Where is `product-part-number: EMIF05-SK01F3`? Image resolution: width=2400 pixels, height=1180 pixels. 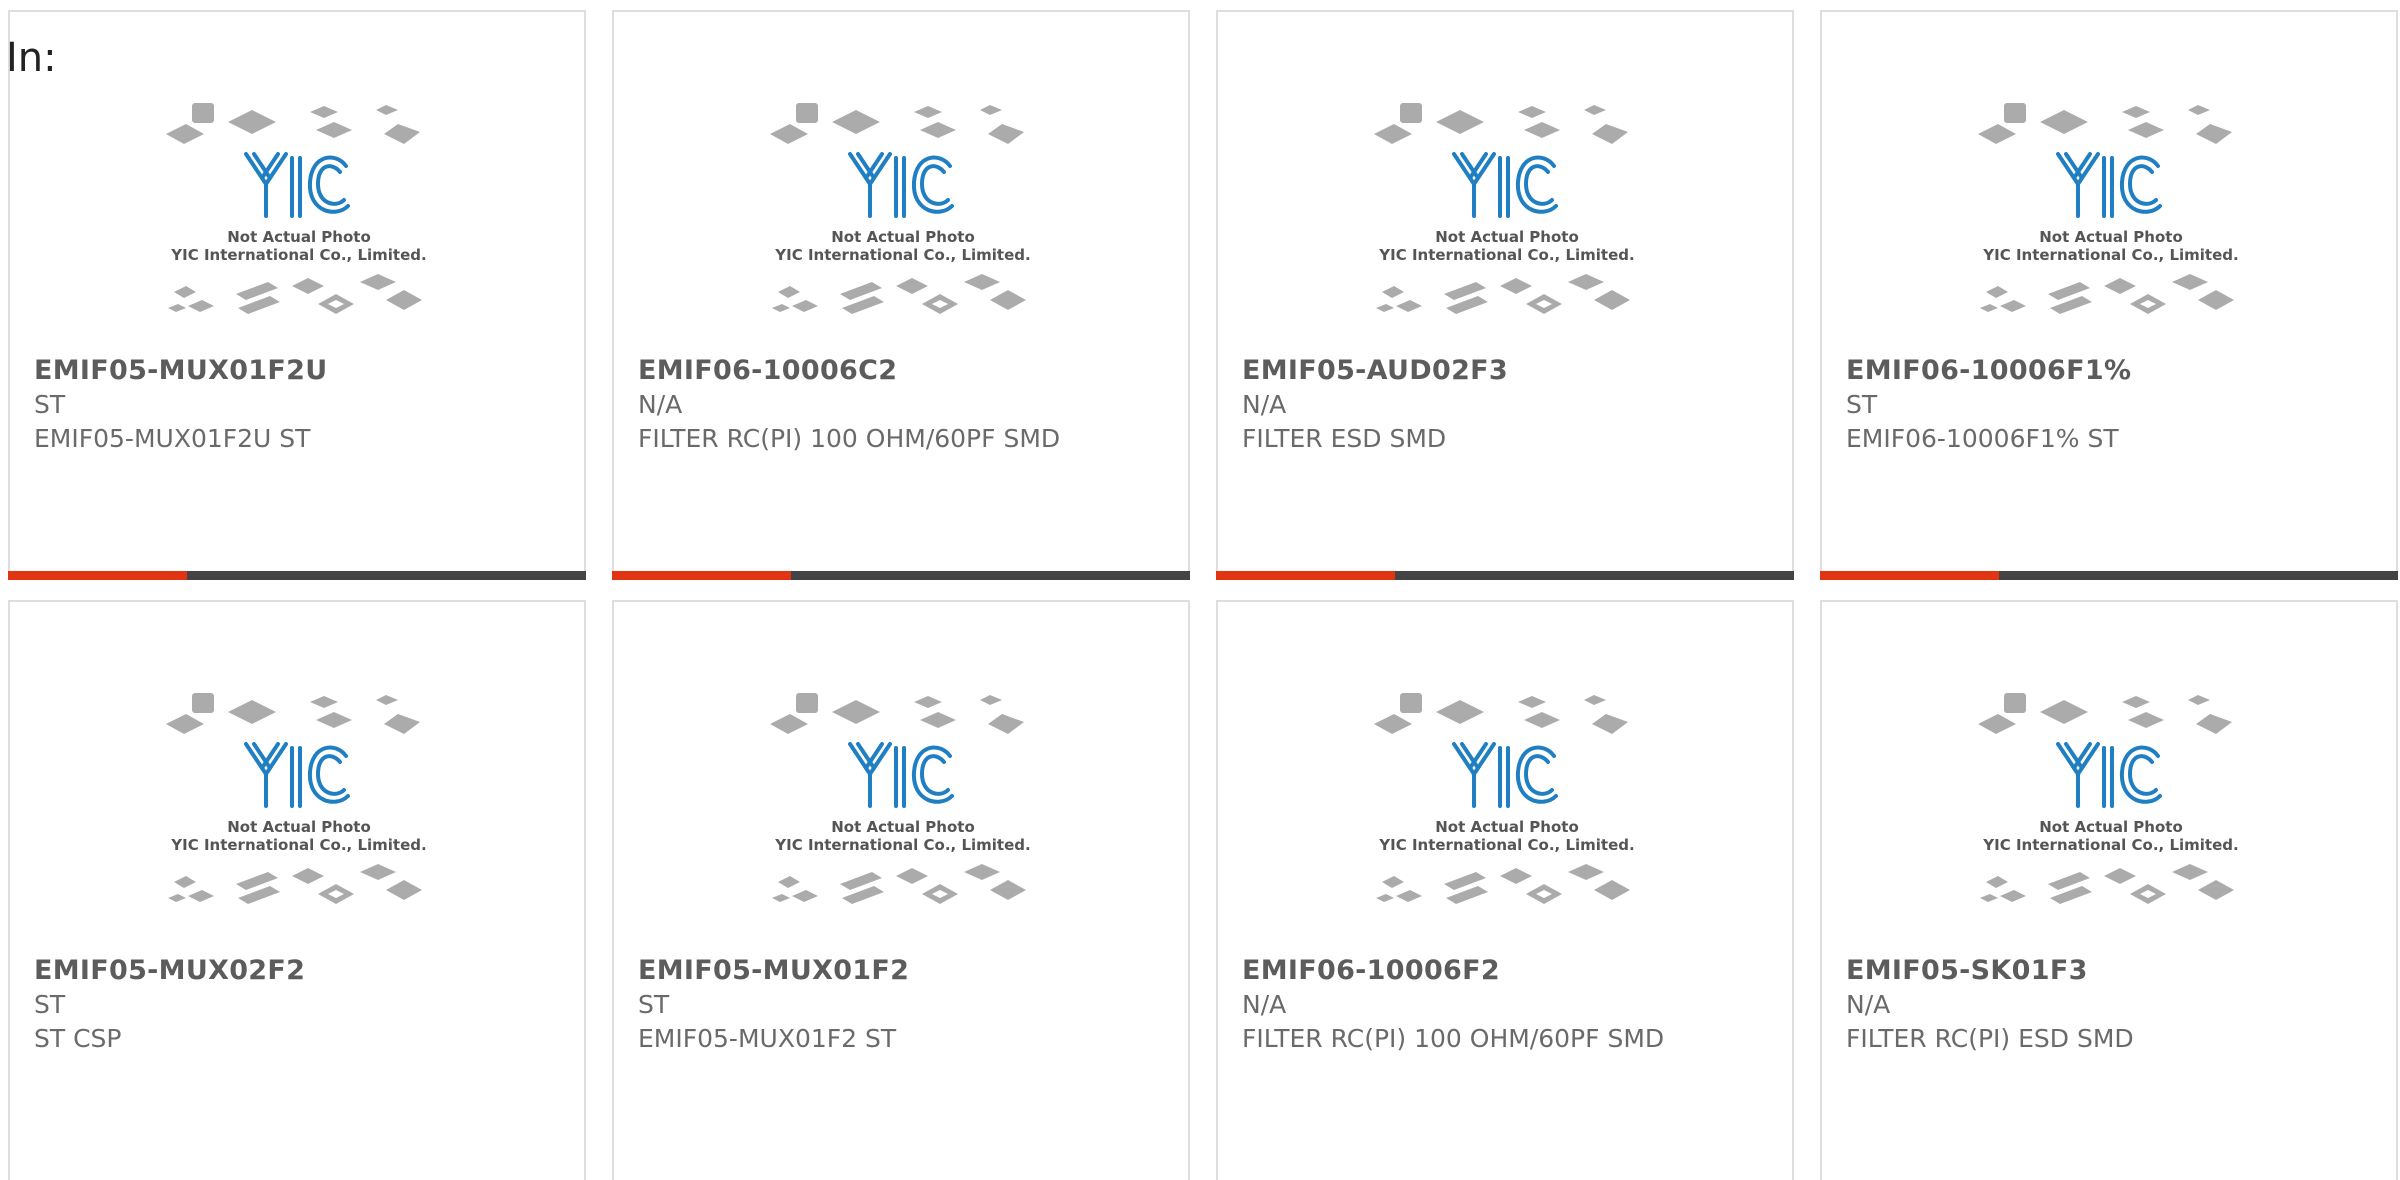
product-part-number: EMIF05-SK01F3 is located at coordinates (2101, 971).